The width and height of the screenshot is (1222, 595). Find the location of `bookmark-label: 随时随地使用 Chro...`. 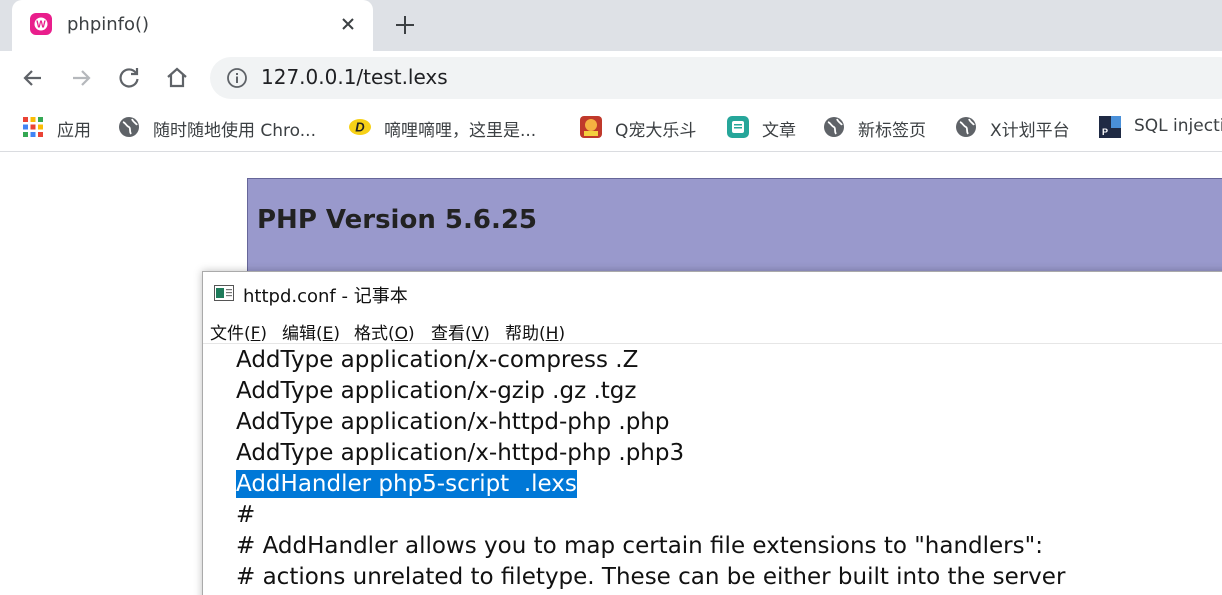

bookmark-label: 随时随地使用 Chro... is located at coordinates (234, 131).